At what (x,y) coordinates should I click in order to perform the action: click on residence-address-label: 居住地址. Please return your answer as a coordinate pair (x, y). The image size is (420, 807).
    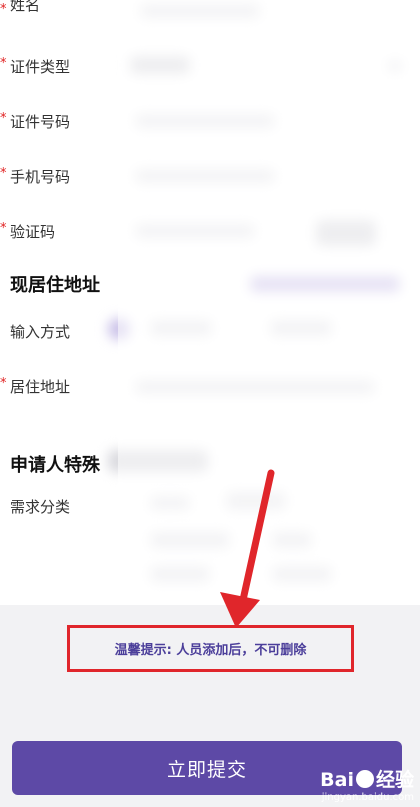
    Looking at the image, I should click on (40, 387).